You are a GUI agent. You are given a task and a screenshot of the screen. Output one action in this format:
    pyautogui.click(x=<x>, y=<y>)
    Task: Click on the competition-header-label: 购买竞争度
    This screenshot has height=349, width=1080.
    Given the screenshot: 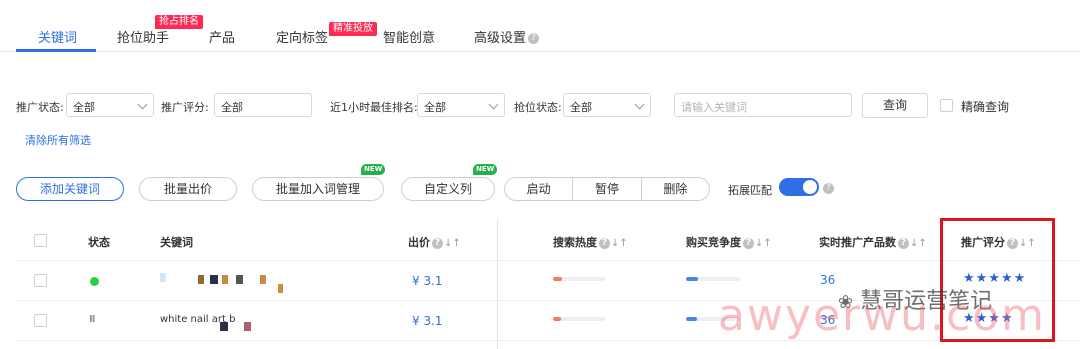 What is the action you would take?
    pyautogui.click(x=713, y=242)
    